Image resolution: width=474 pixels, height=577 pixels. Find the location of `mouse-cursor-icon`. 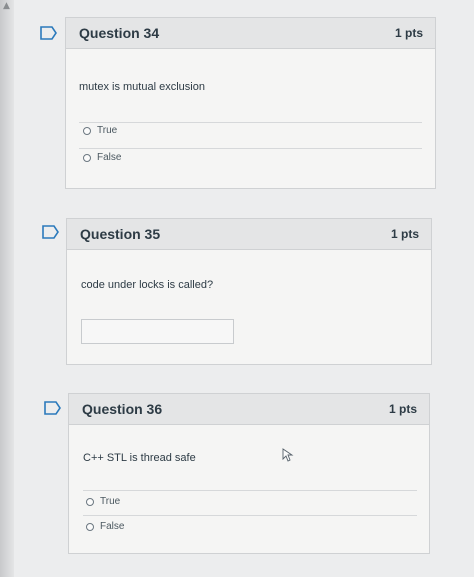

mouse-cursor-icon is located at coordinates (288, 455).